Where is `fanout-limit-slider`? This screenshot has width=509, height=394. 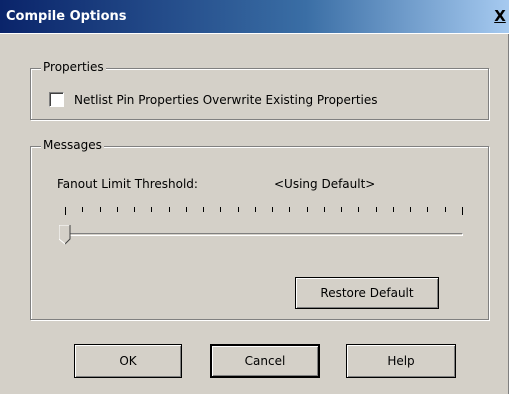 fanout-limit-slider is located at coordinates (261, 229).